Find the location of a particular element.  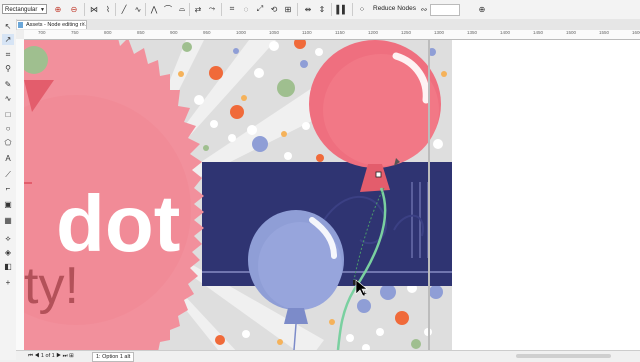

mirror-vertical-icon: ⇕ is located at coordinates (322, 9).